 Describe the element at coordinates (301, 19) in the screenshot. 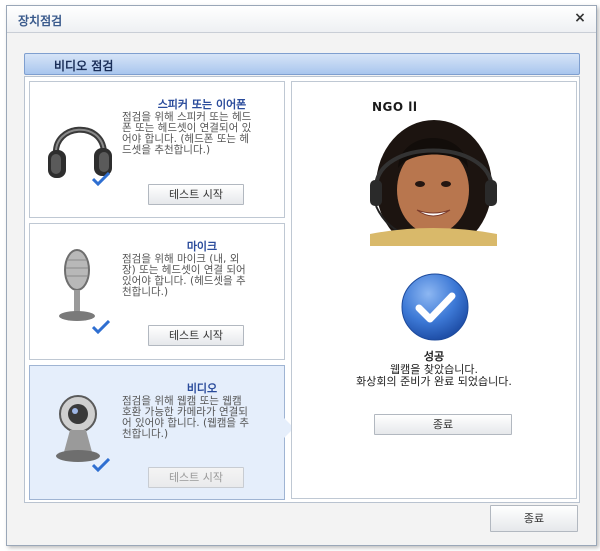

I see `title-bar: 장치점검 ×` at that location.